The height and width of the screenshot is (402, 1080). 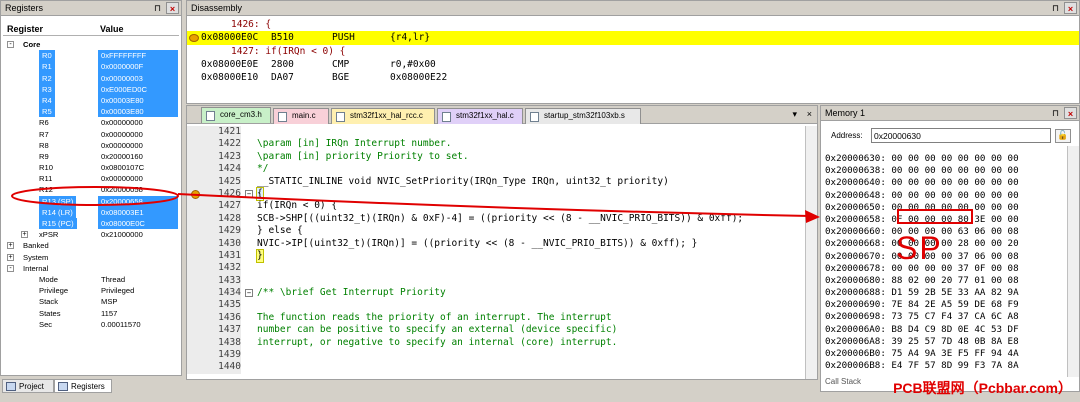 I want to click on register-row: R5 0x00003E80, so click(x=91, y=112).